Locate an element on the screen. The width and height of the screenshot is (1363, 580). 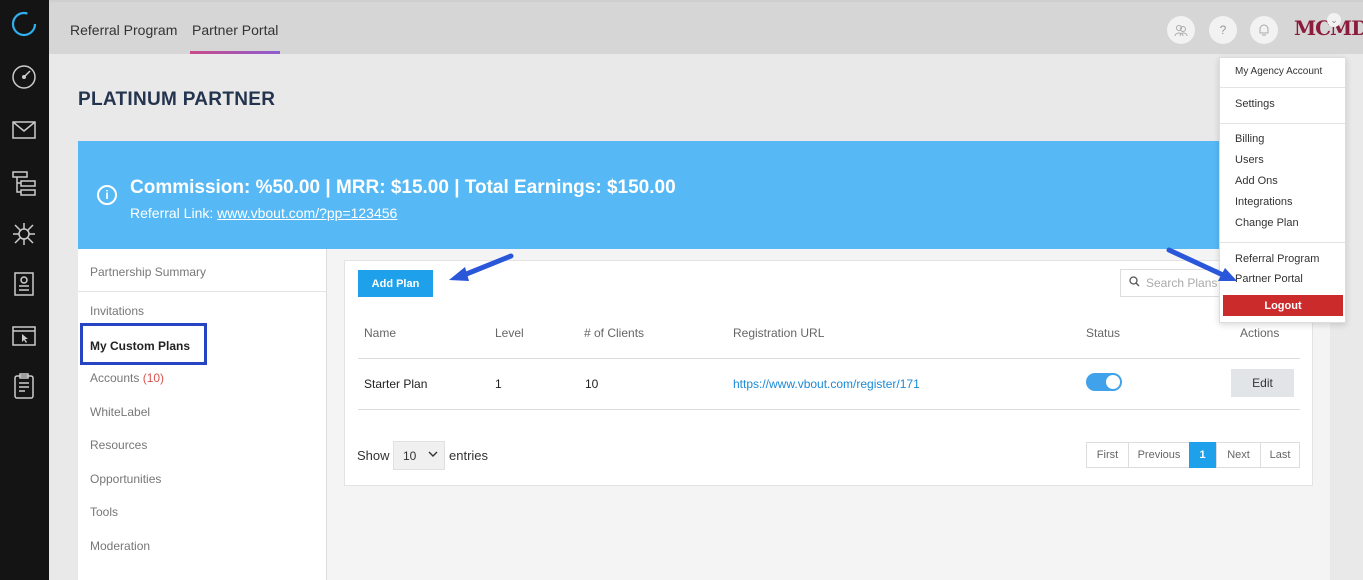
menu-item-add-ons: Add Ons is located at coordinates (1256, 181).